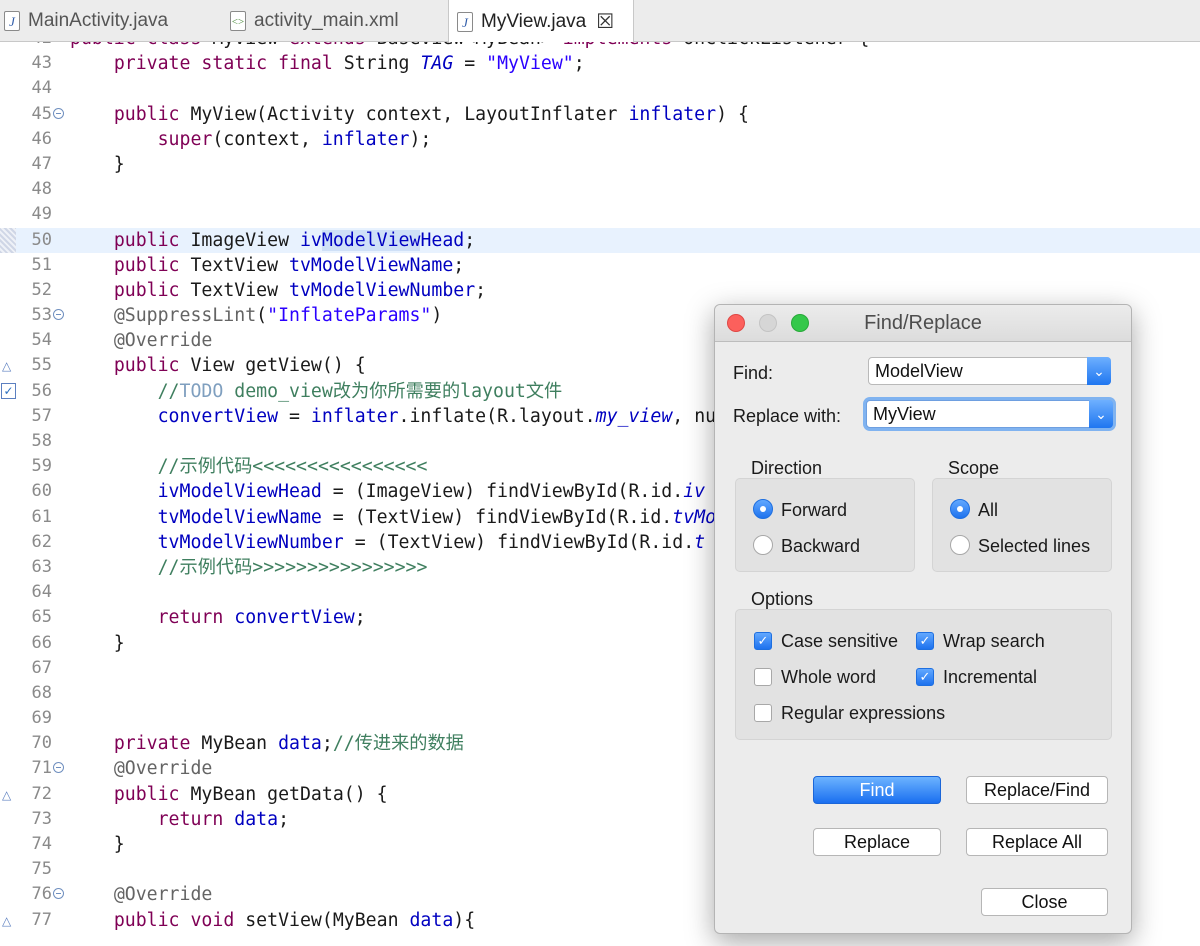 The image size is (1200, 946). Describe the element at coordinates (41, 239) in the screenshot. I see `line-number: 50` at that location.